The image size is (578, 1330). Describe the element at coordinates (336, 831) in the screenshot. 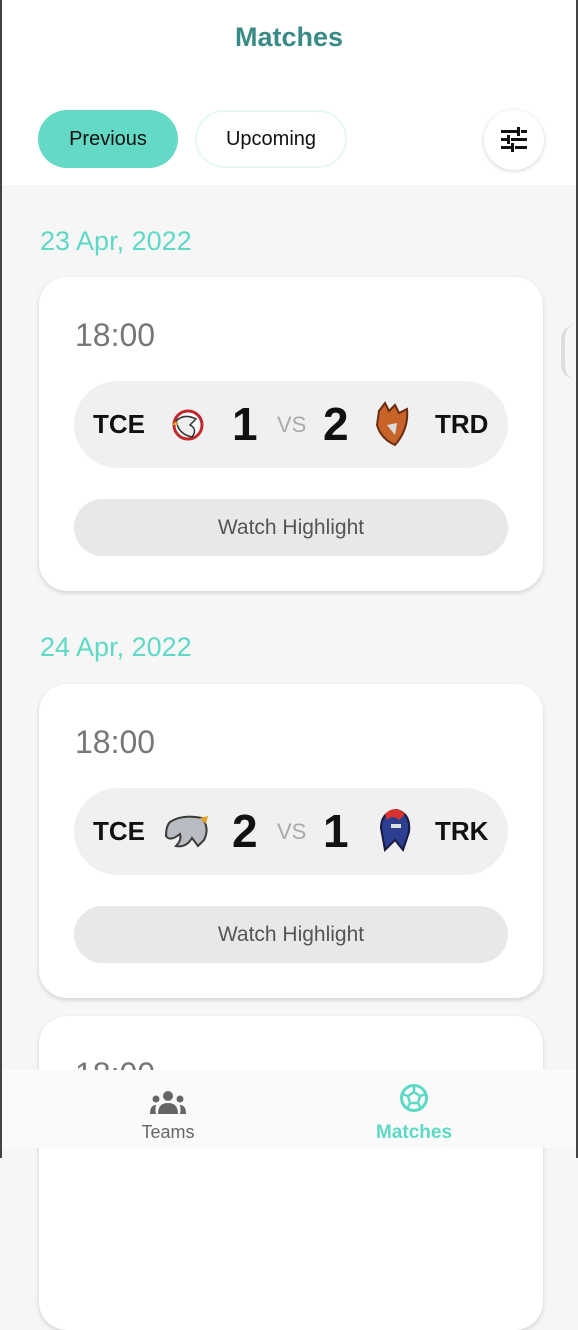

I see `away-score: 1` at that location.